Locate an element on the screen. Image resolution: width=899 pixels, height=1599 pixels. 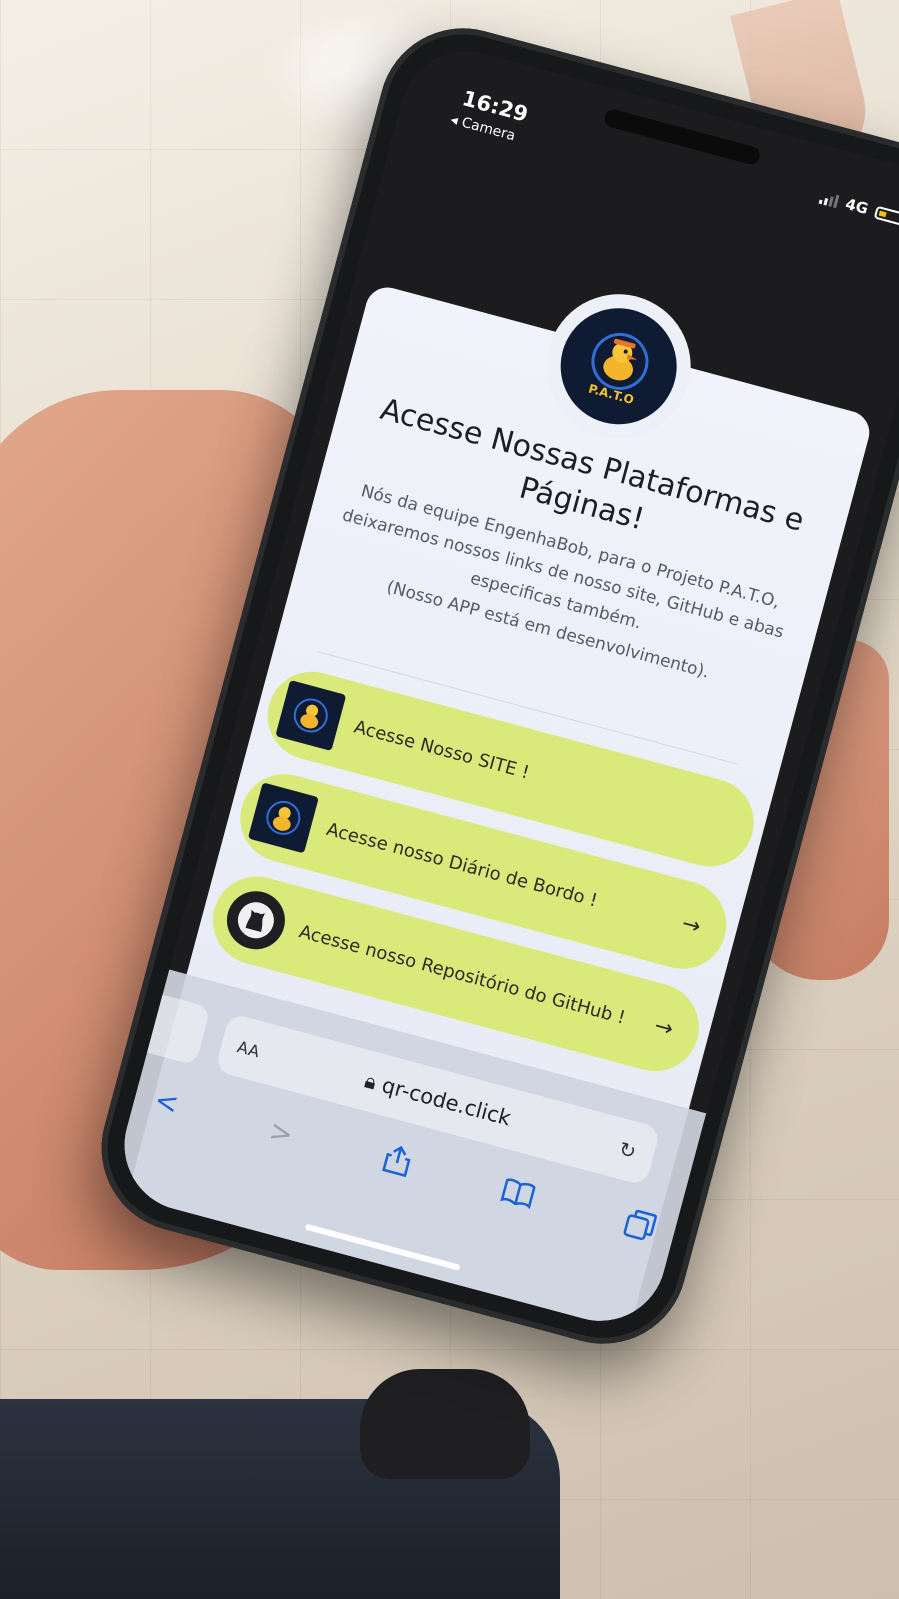
back-button: < is located at coordinates (166, 1102).